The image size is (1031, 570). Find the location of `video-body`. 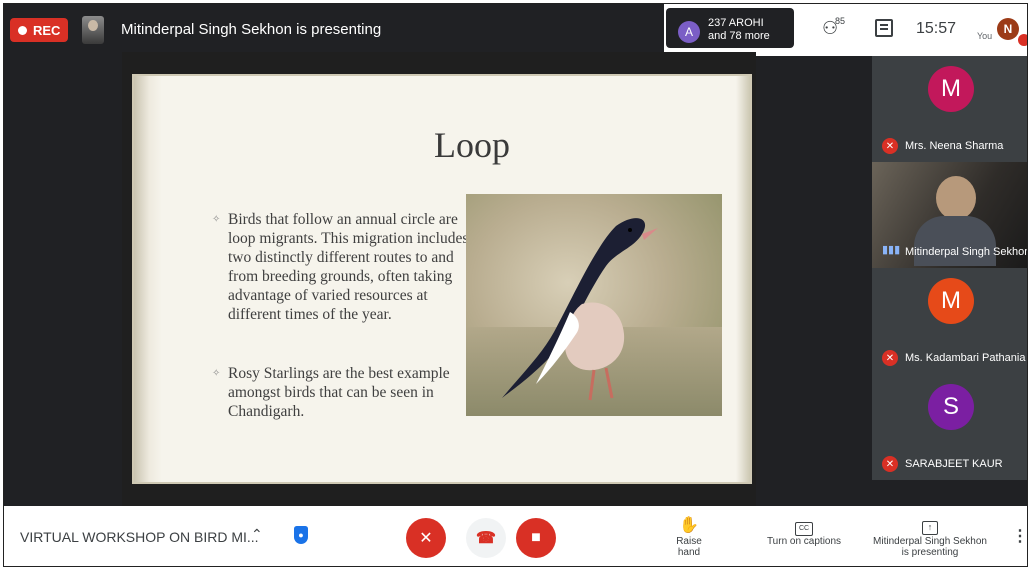

video-body is located at coordinates (955, 241).